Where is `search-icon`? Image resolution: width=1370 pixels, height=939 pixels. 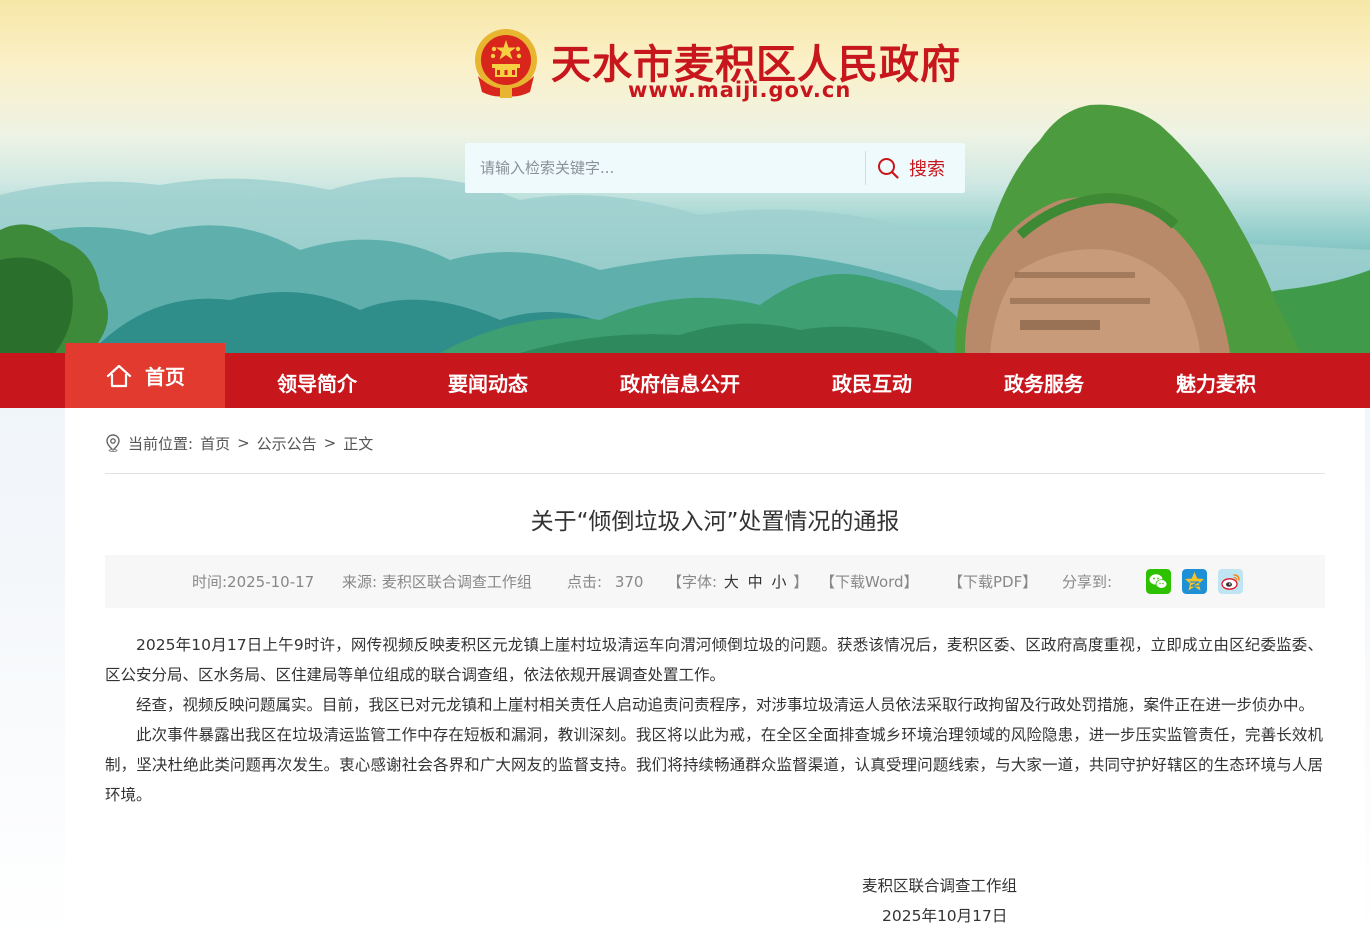
search-icon is located at coordinates (888, 168).